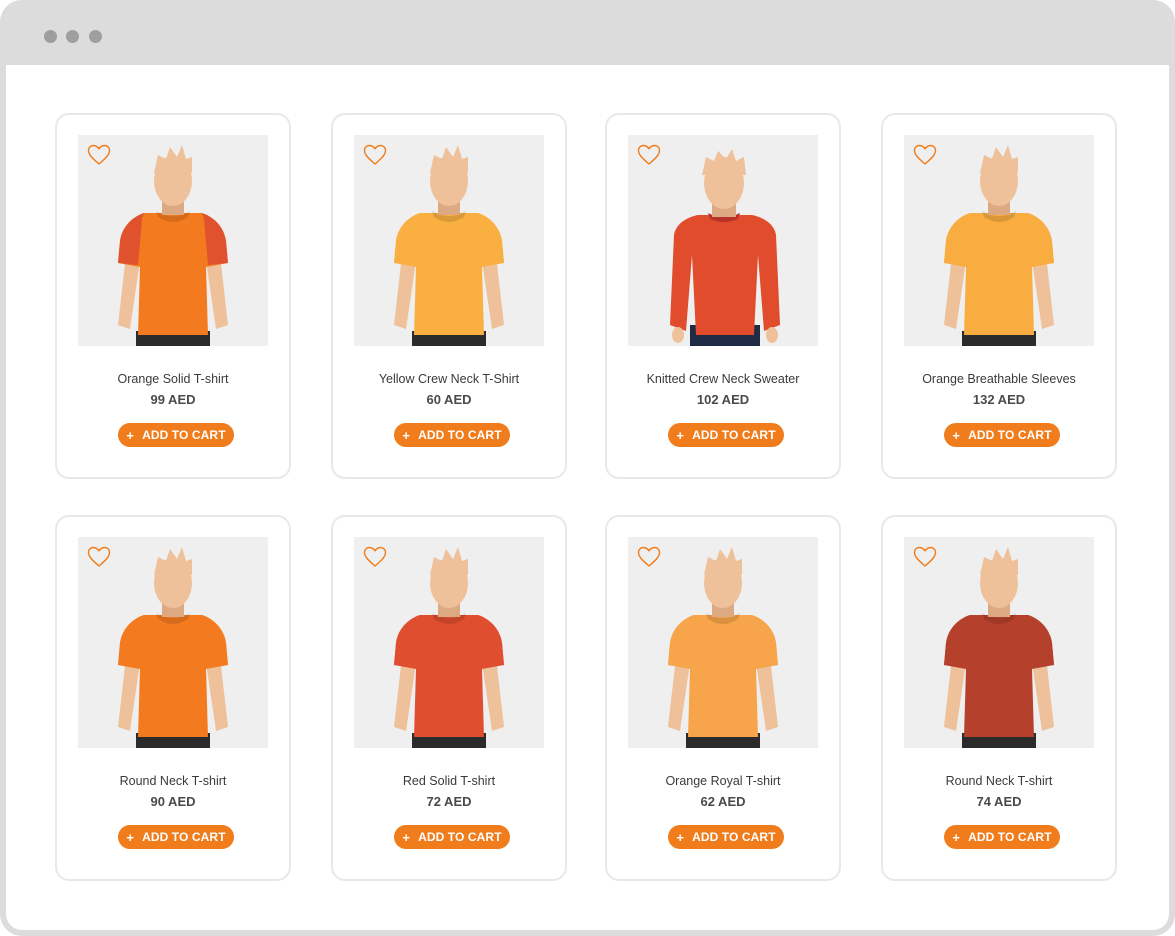 The image size is (1175, 936). What do you see at coordinates (999, 399) in the screenshot?
I see `product-price: 132 AED` at bounding box center [999, 399].